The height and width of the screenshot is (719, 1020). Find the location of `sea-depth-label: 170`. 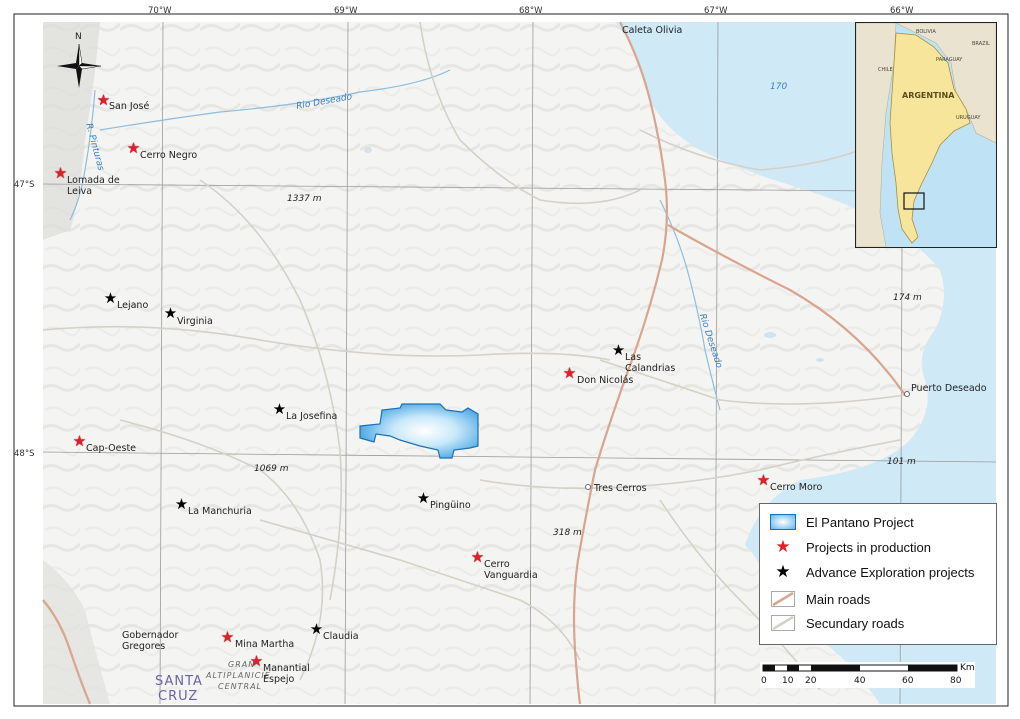

sea-depth-label: 170 is located at coordinates (779, 87).